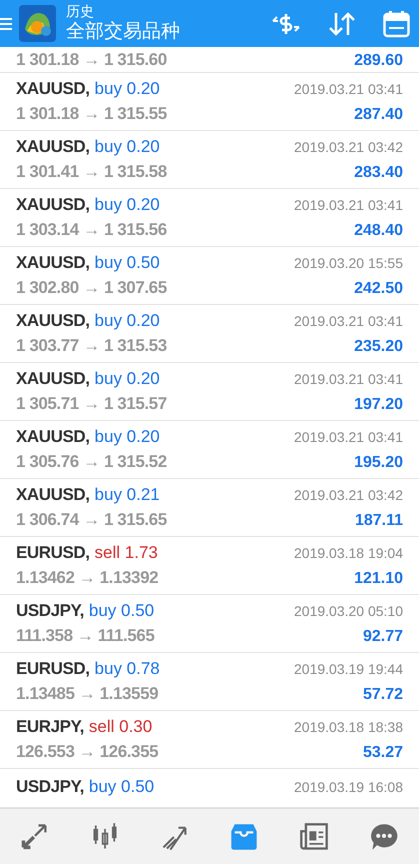 The height and width of the screenshot is (864, 419). I want to click on chat-bubble-icon, so click(384, 837).